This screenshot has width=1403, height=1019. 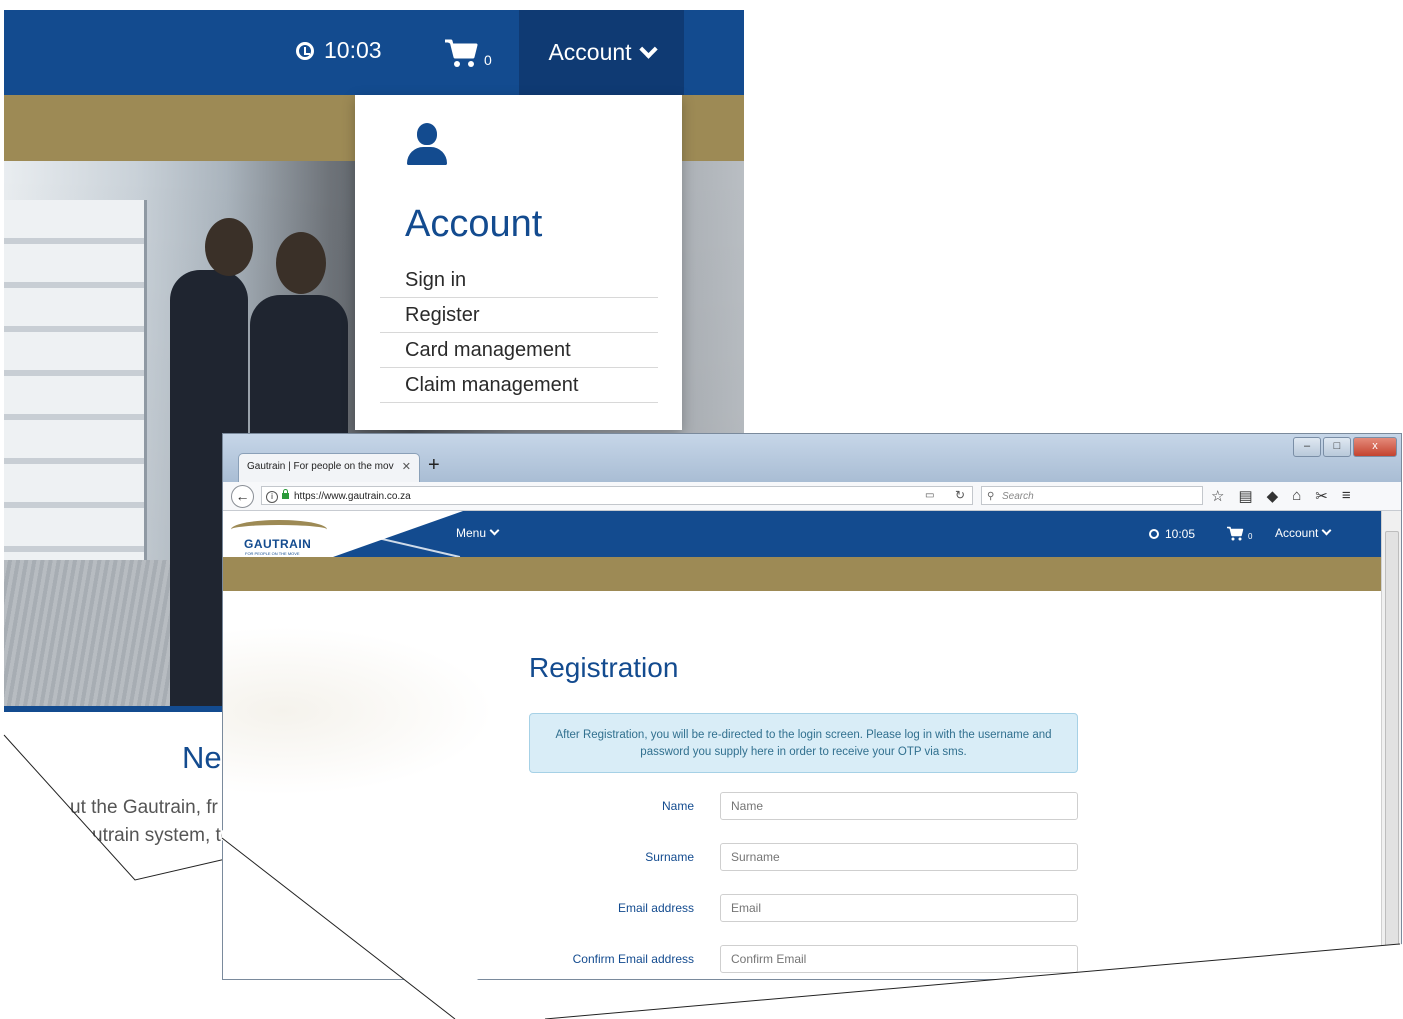 I want to click on form-row-email: Email address, so click(x=803, y=909).